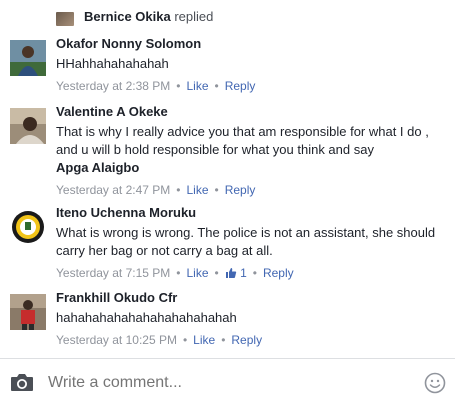 This screenshot has height=412, width=455. I want to click on comment-time: Yesterday at 2:47 PM, so click(113, 190).